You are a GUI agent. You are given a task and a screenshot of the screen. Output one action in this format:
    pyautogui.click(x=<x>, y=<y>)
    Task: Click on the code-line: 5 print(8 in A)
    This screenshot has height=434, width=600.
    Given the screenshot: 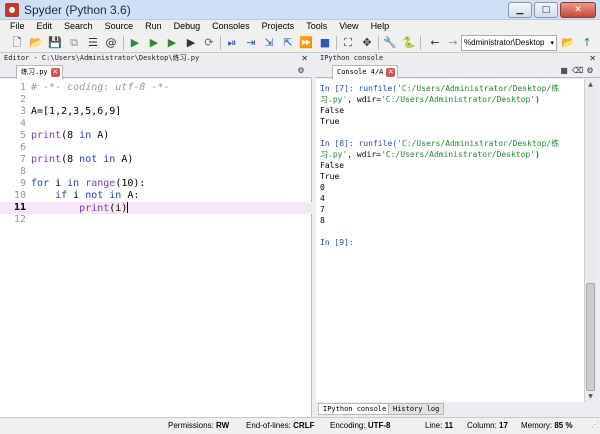 What is the action you would take?
    pyautogui.click(x=156, y=136)
    